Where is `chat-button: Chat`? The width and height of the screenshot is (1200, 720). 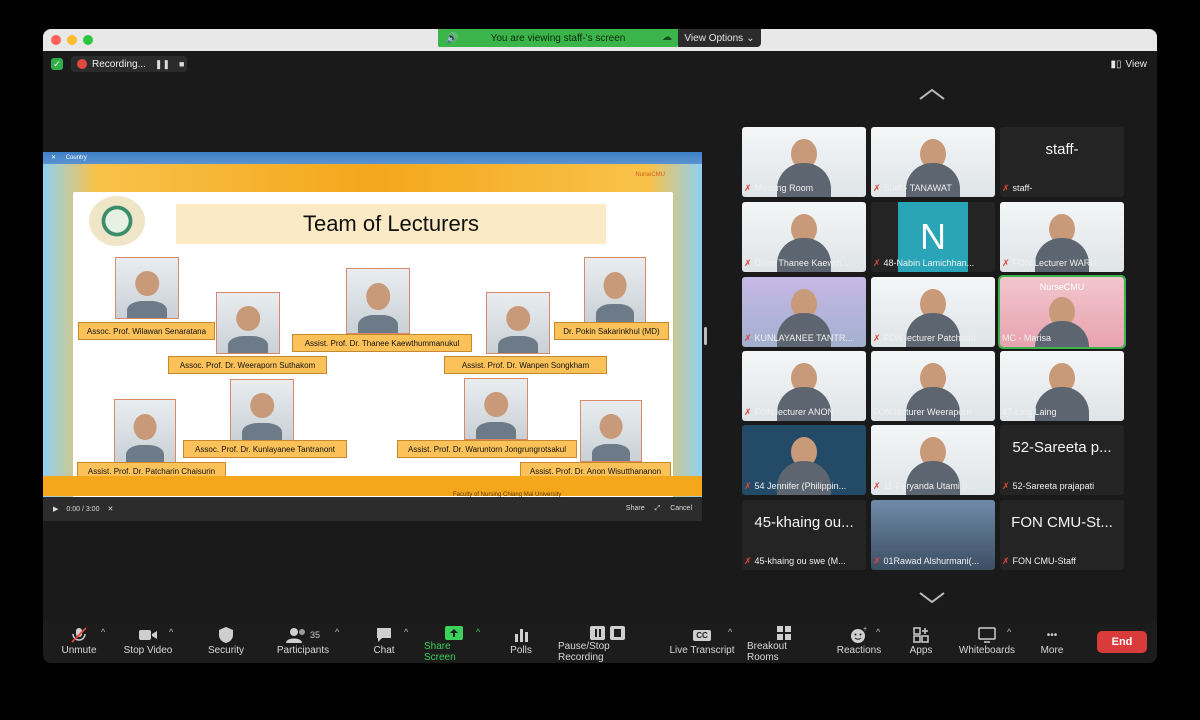 chat-button: Chat is located at coordinates (384, 643).